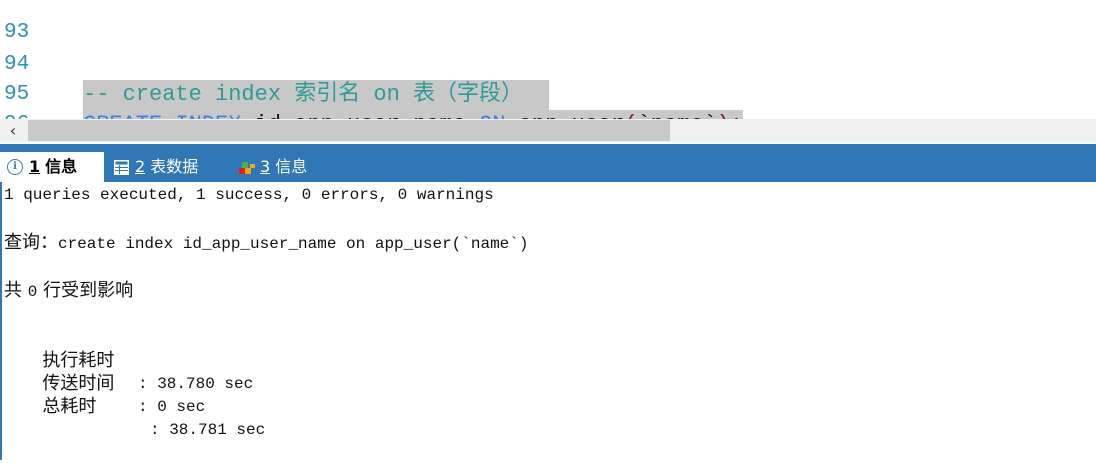  Describe the element at coordinates (35, 166) in the screenshot. I see `tab-number: 1` at that location.